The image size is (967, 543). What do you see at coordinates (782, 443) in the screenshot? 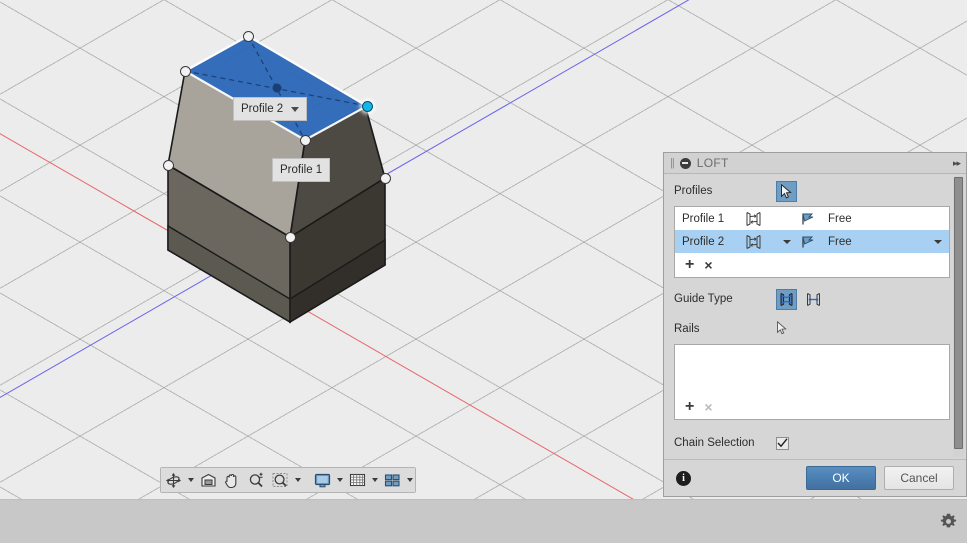
I see `chain-selection-checkbox` at bounding box center [782, 443].